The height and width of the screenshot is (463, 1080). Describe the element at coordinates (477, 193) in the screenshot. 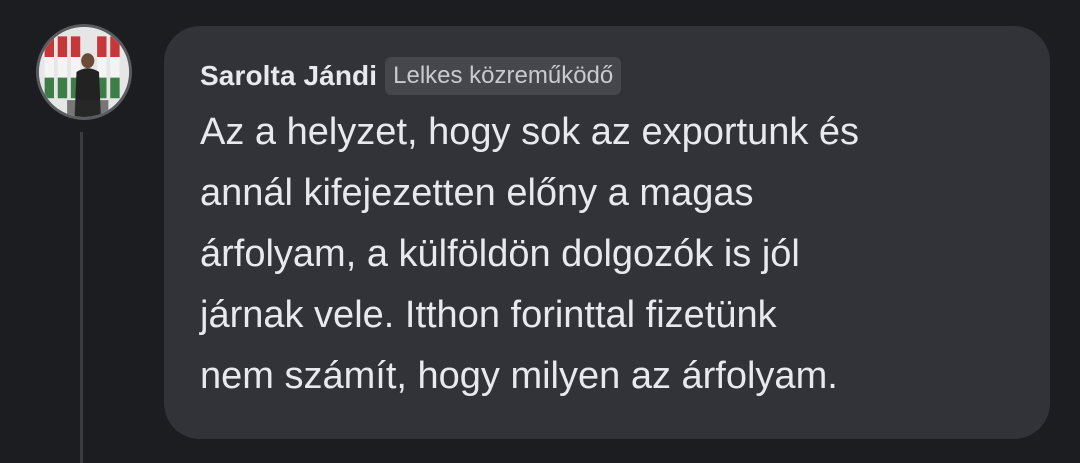

I see `comment-text-line: annál kifejezetten előny a magas` at that location.